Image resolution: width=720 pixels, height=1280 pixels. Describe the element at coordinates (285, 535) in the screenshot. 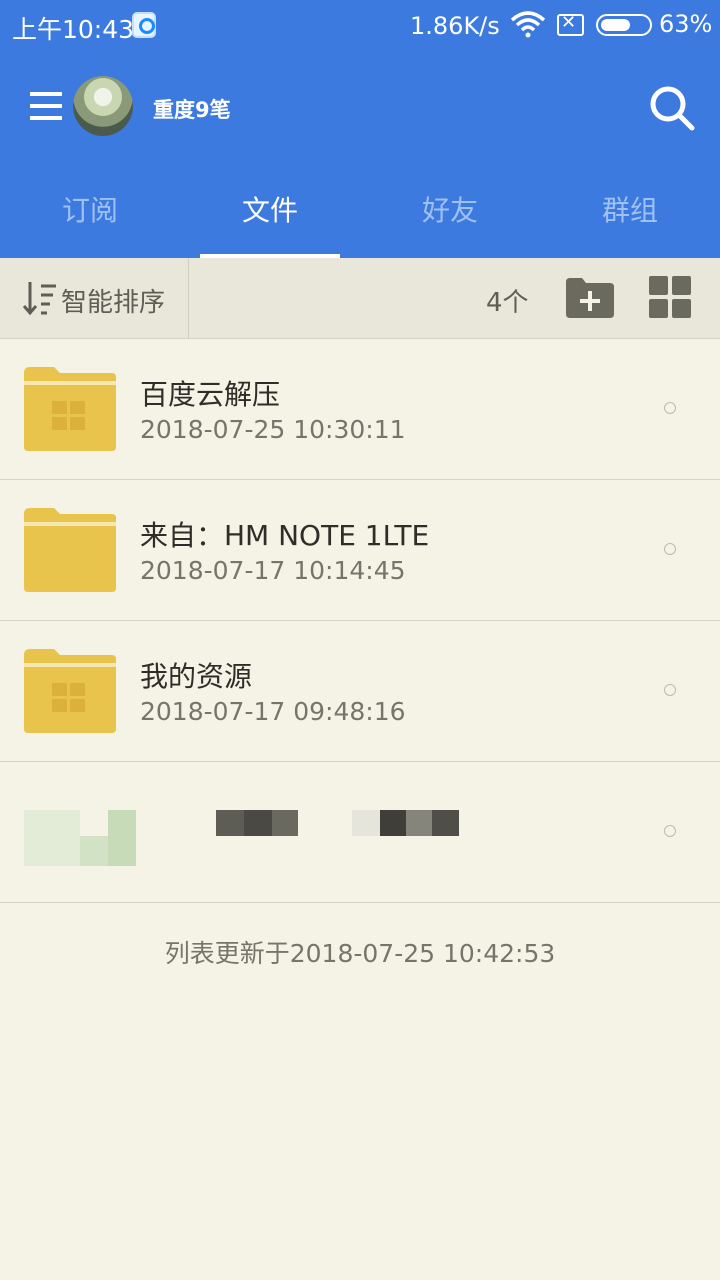

I see `file-name: 来自：HM NOTE 1LTE` at that location.